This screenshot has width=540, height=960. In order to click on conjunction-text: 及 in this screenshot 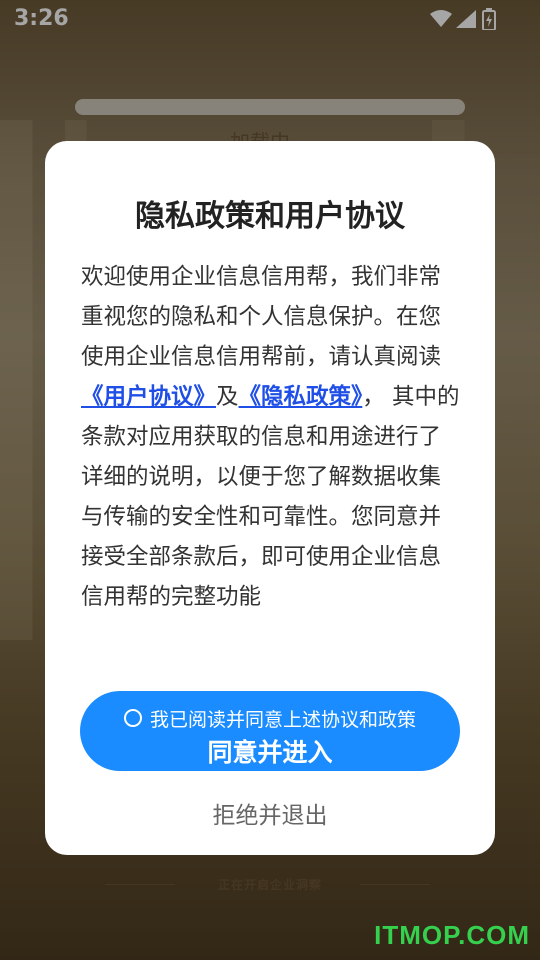, I will do `click(227, 397)`.